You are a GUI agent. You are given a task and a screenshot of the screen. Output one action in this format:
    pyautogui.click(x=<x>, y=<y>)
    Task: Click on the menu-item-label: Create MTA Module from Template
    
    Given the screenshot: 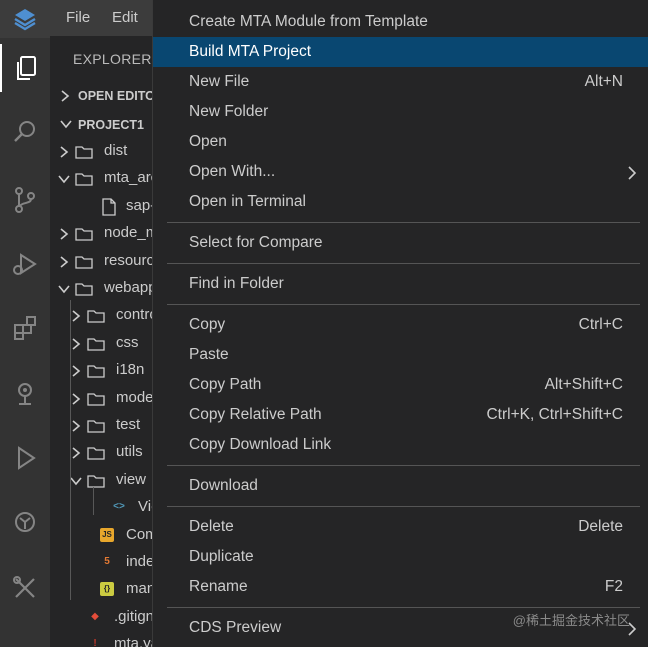 What is the action you would take?
    pyautogui.click(x=308, y=21)
    